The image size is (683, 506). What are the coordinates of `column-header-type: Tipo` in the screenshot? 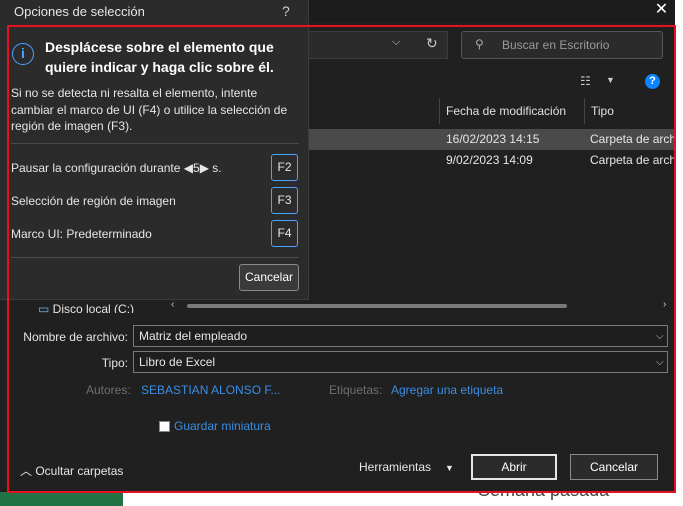 It's located at (629, 111).